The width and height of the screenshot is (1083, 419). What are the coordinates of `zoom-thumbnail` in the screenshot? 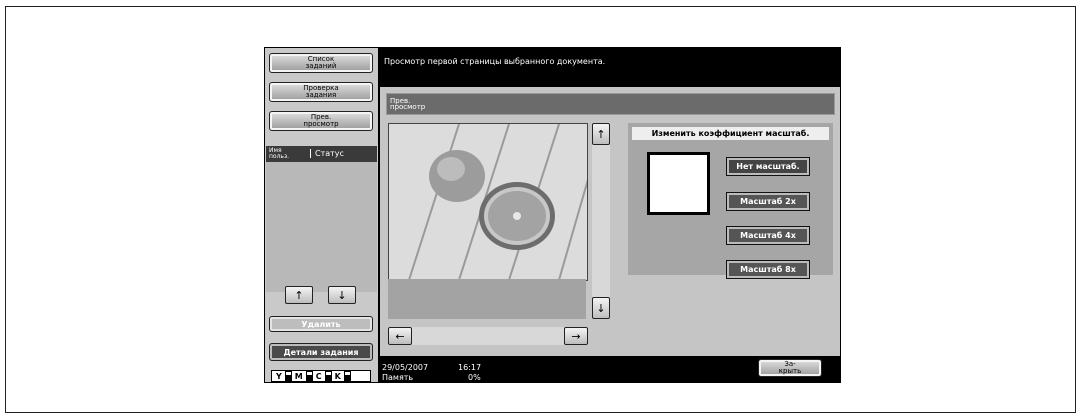 It's located at (678, 183).